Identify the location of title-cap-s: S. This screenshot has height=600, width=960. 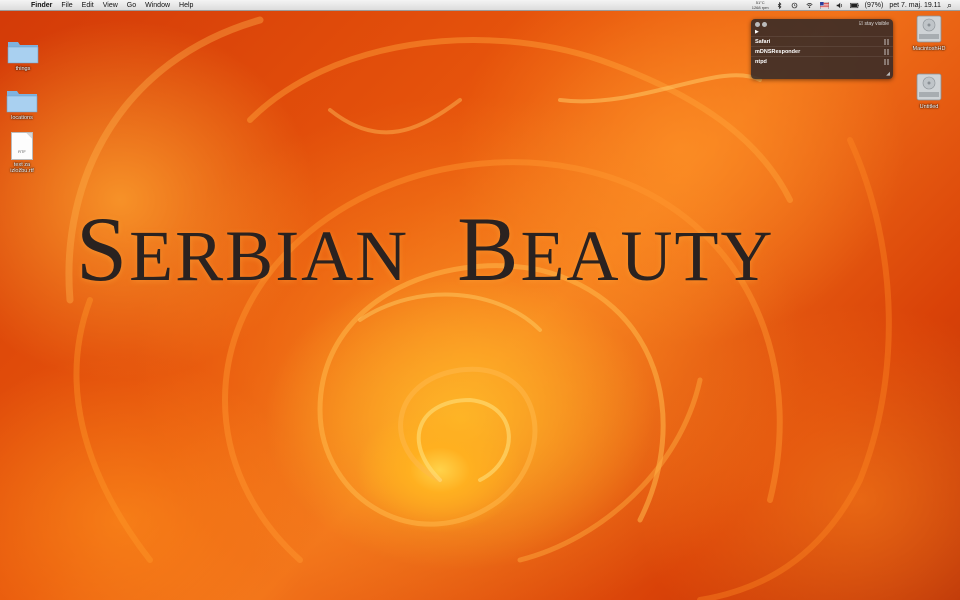
(103, 249).